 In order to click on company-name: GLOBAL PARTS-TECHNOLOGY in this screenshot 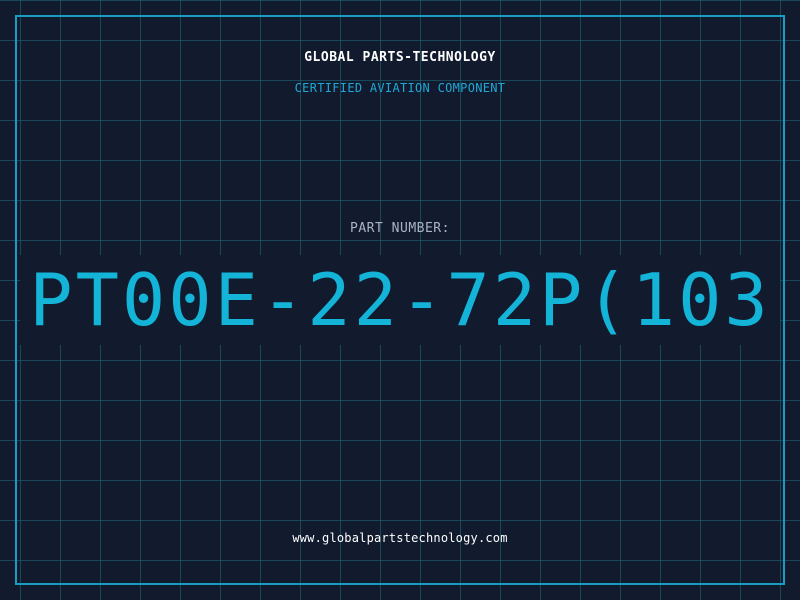, I will do `click(400, 57)`.